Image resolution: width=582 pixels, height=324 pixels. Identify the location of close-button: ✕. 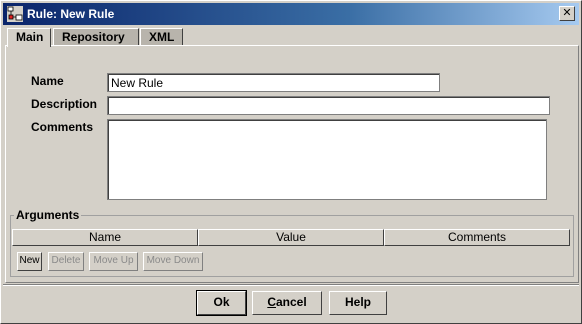
(567, 13).